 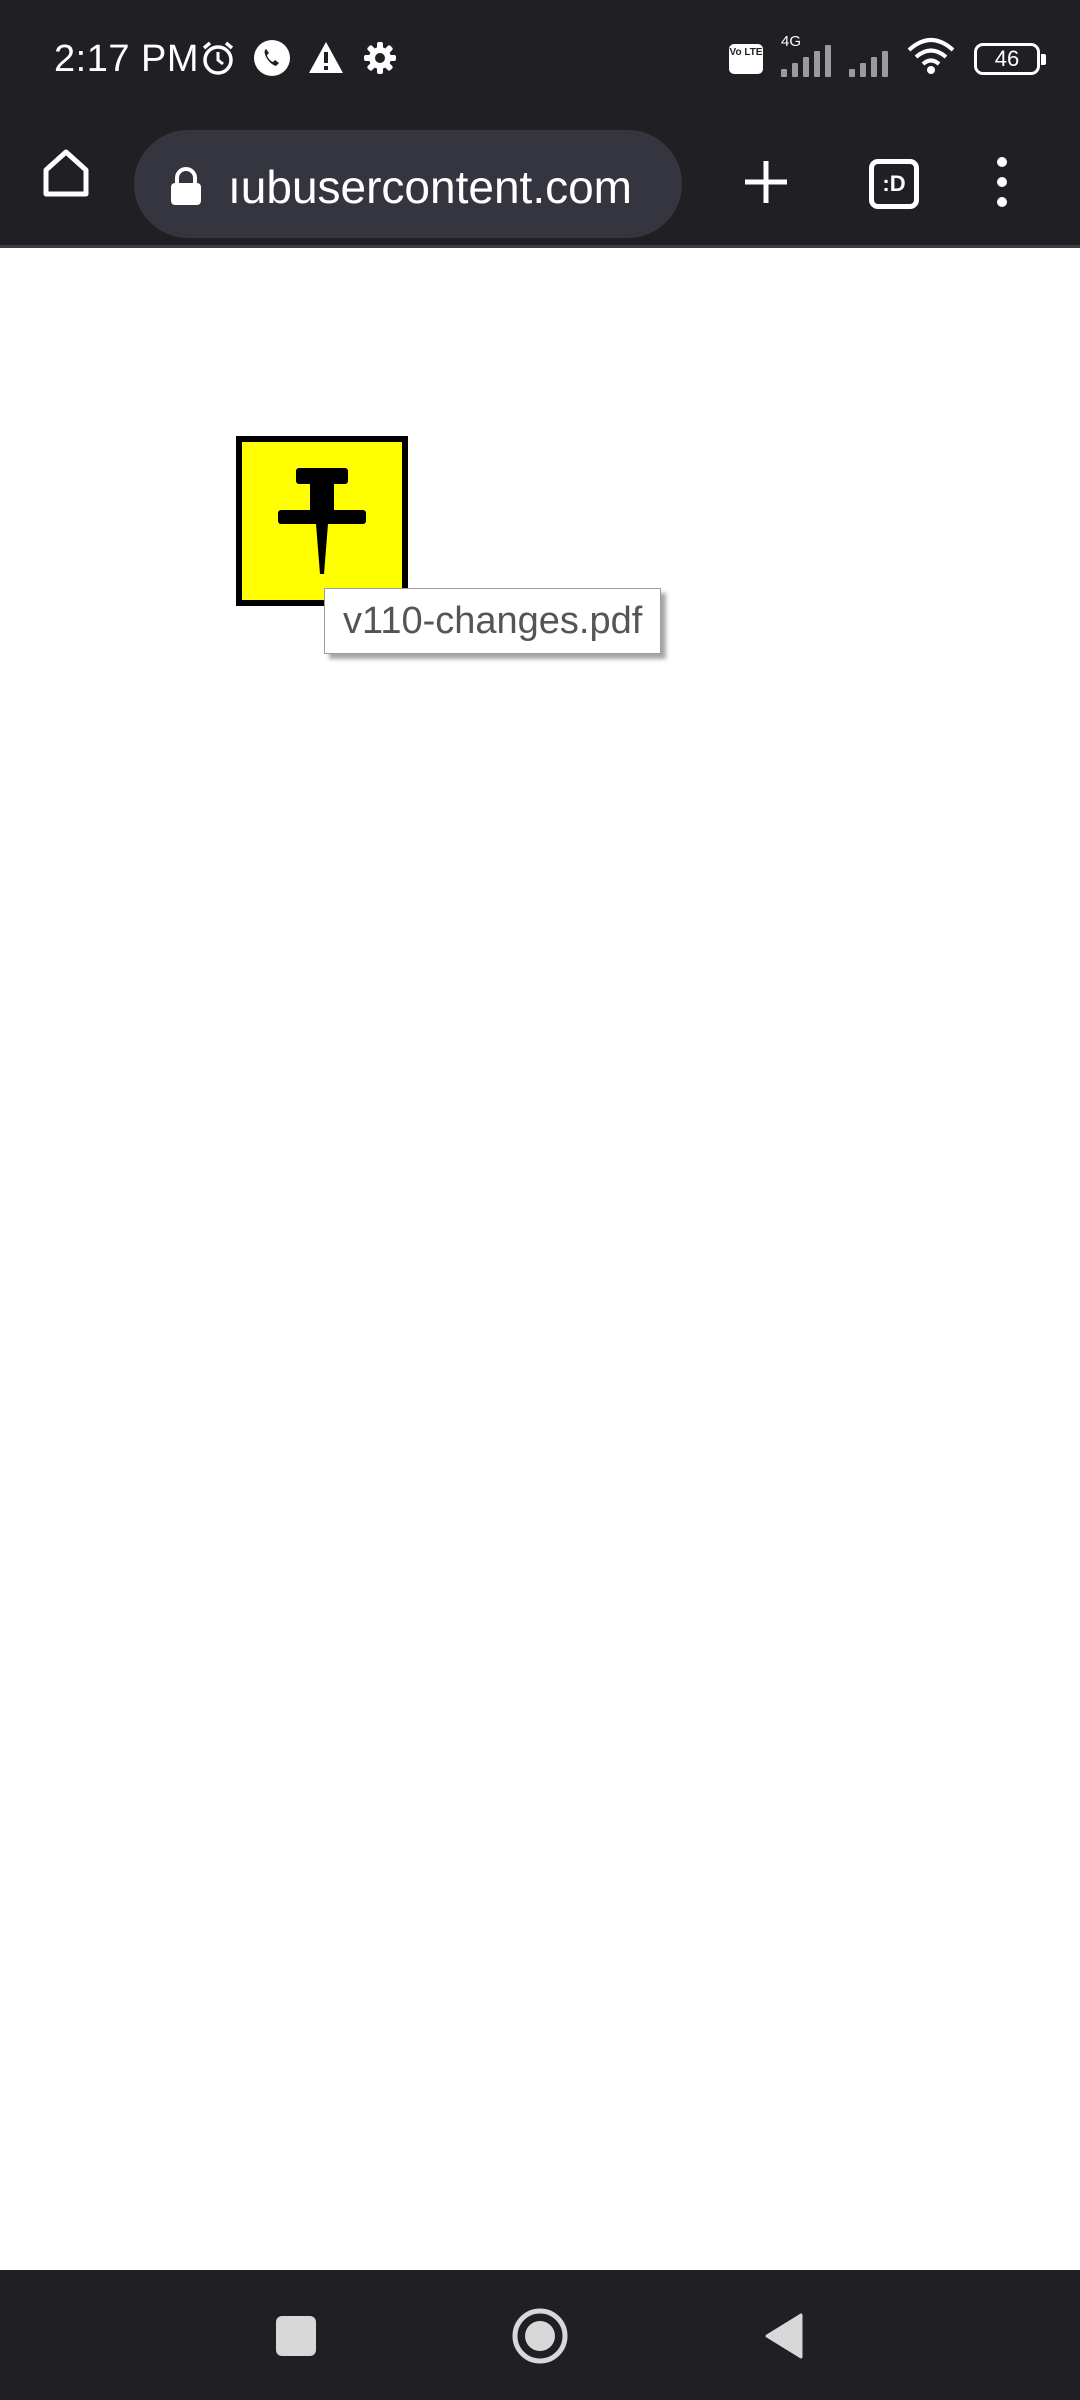 I want to click on signal-no-service-icon, so click(x=868, y=59).